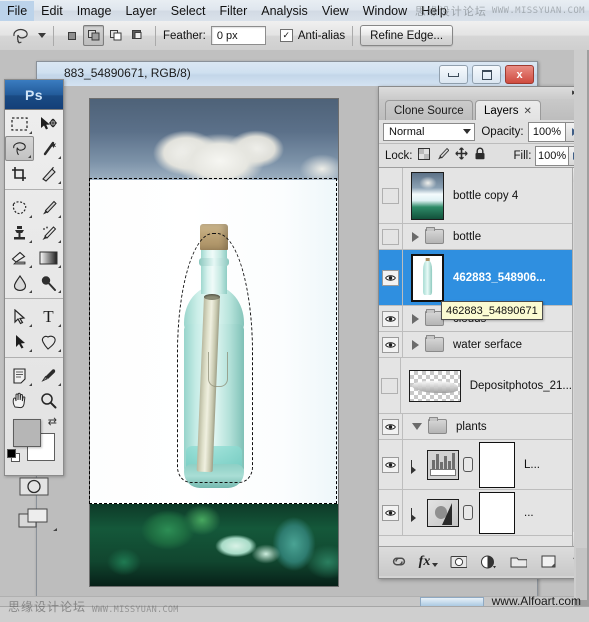 This screenshot has width=589, height=622. What do you see at coordinates (488, 561) in the screenshot?
I see `new-adjustment-layer-button` at bounding box center [488, 561].